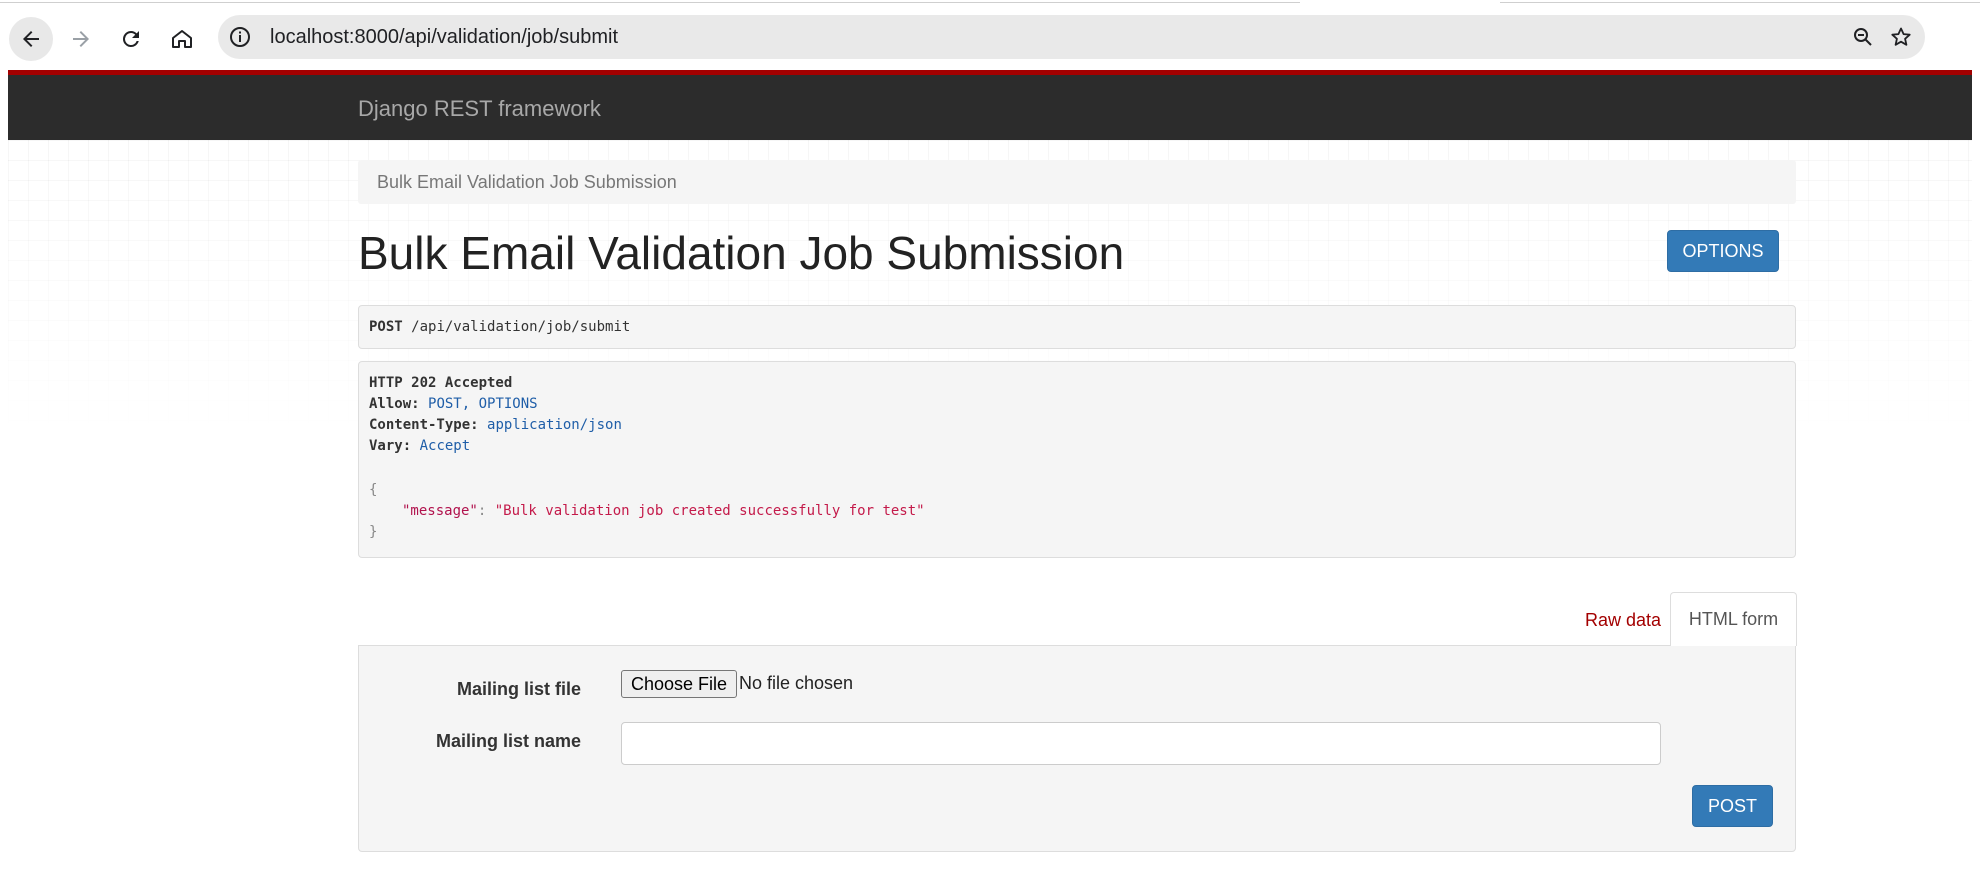  What do you see at coordinates (444, 37) in the screenshot?
I see `address-url: localhost:8000/api/validation/job/submit` at bounding box center [444, 37].